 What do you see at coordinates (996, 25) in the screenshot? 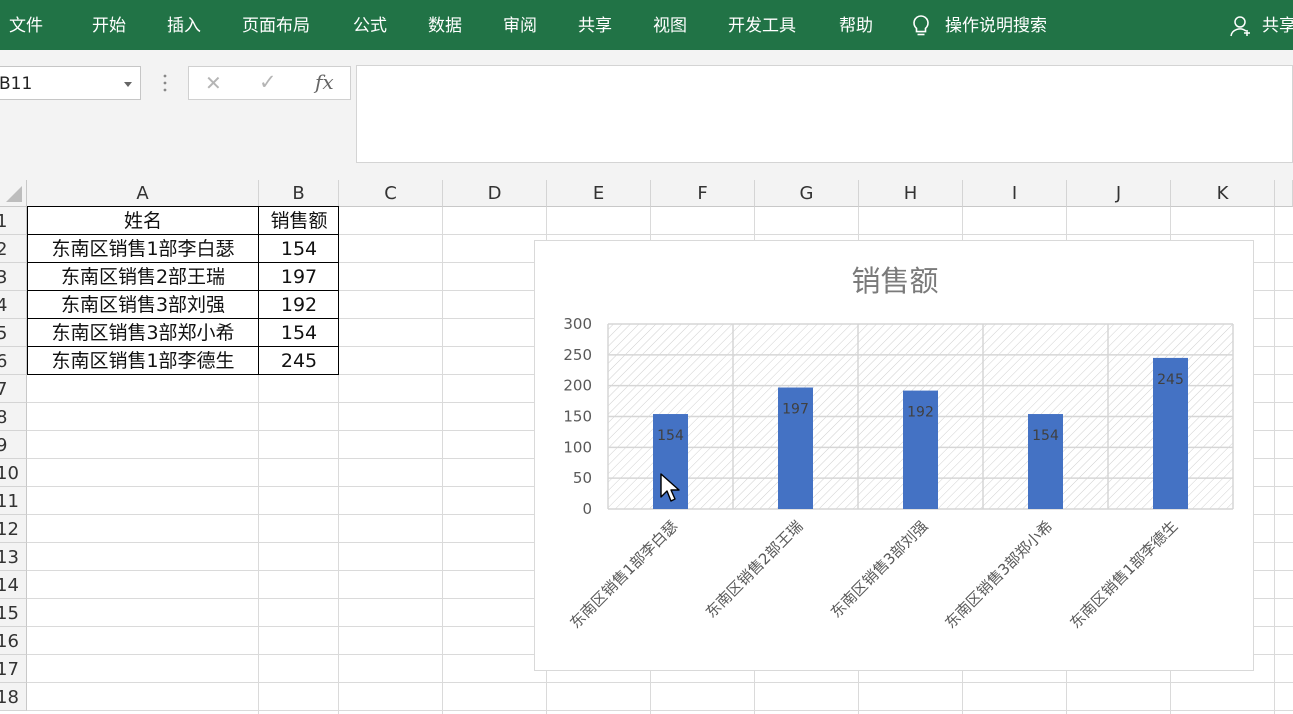
I see `tell-me-search: 操作说明搜索` at bounding box center [996, 25].